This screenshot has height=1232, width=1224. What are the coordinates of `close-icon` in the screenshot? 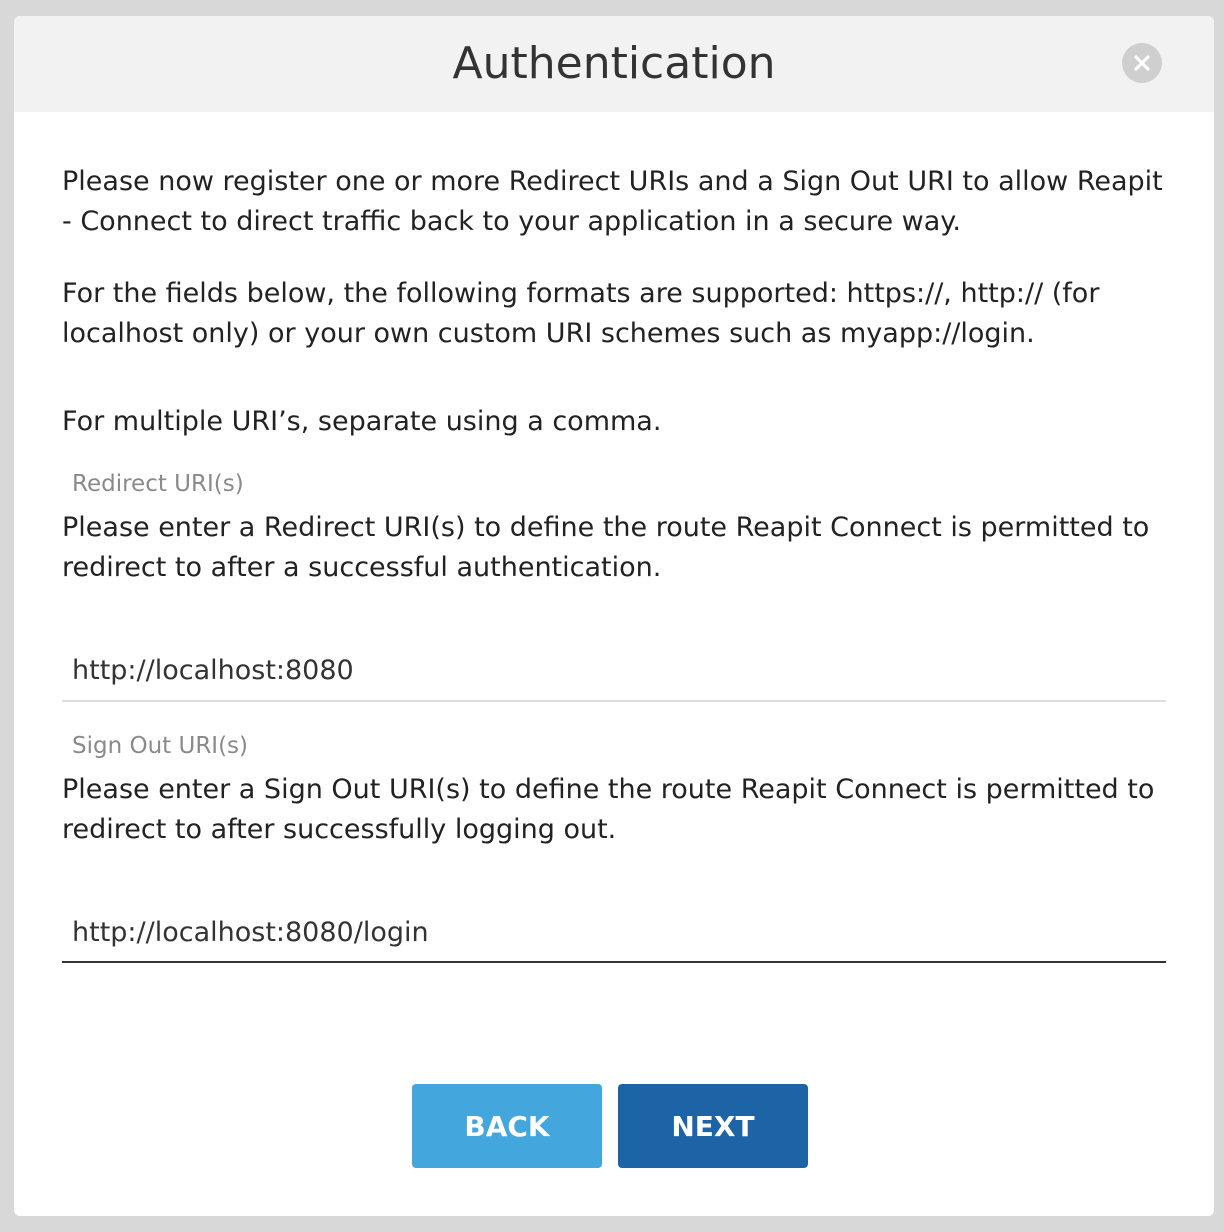 It's located at (1142, 63).